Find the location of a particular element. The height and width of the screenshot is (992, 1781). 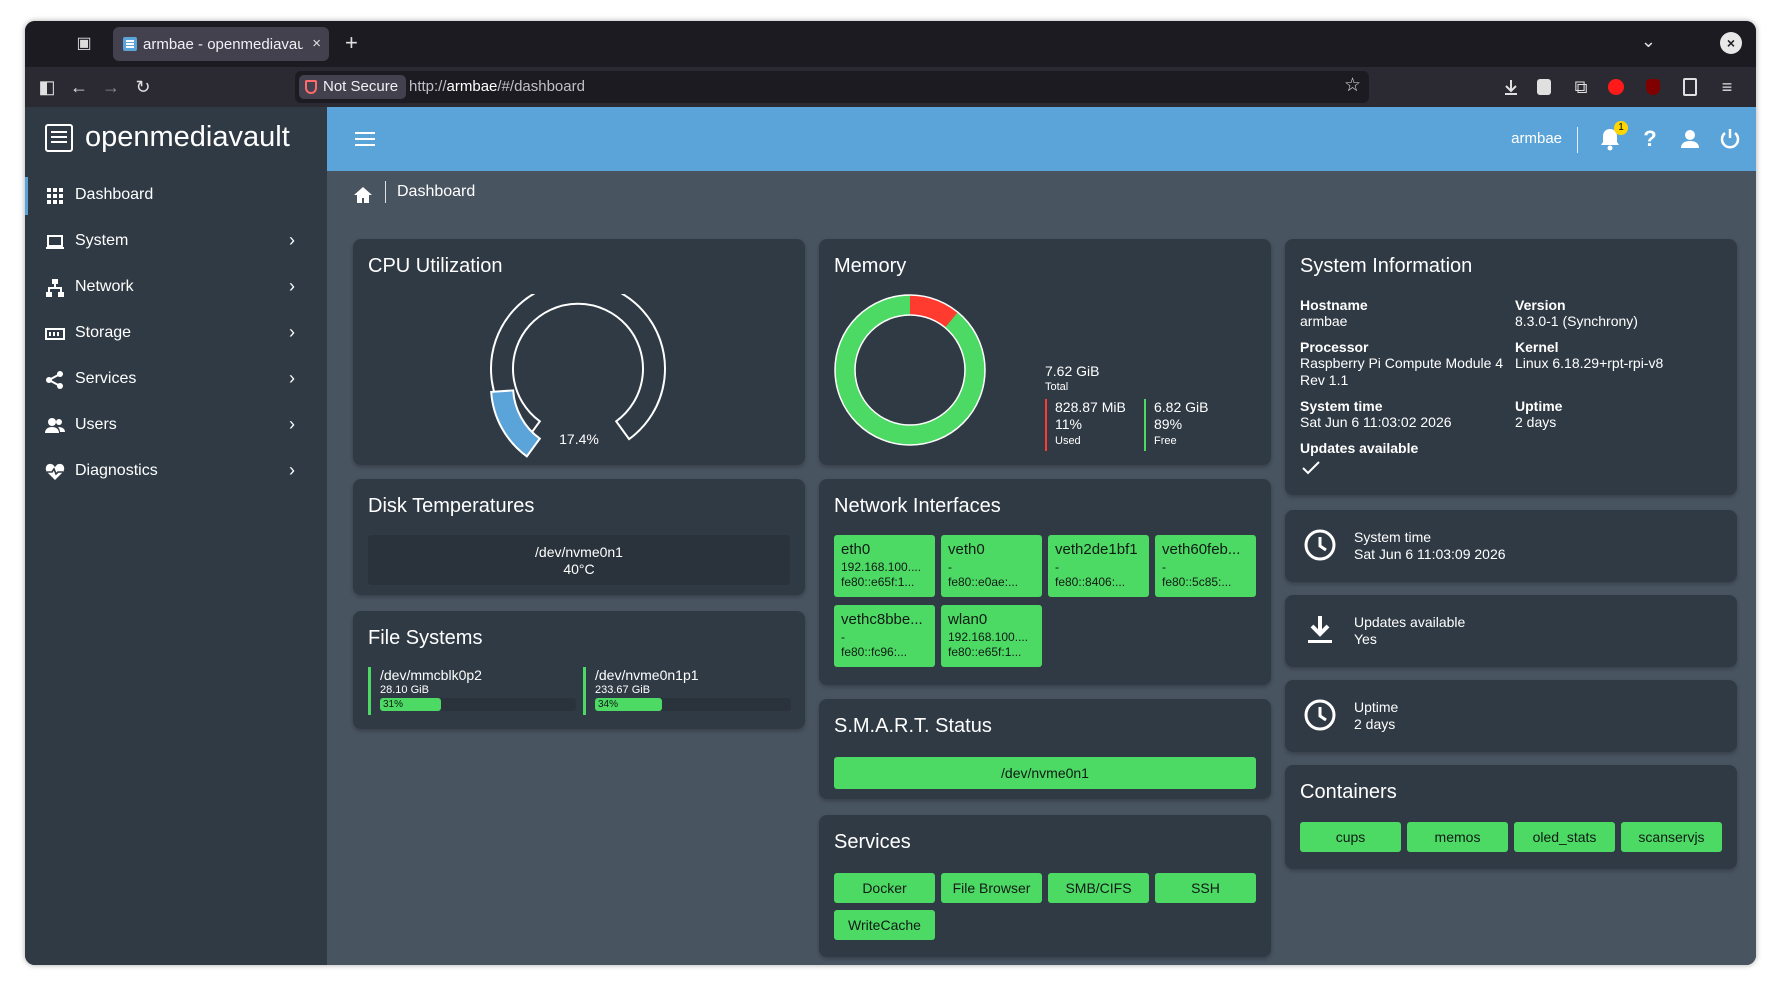

sidebar-item-label: Users is located at coordinates (96, 424).